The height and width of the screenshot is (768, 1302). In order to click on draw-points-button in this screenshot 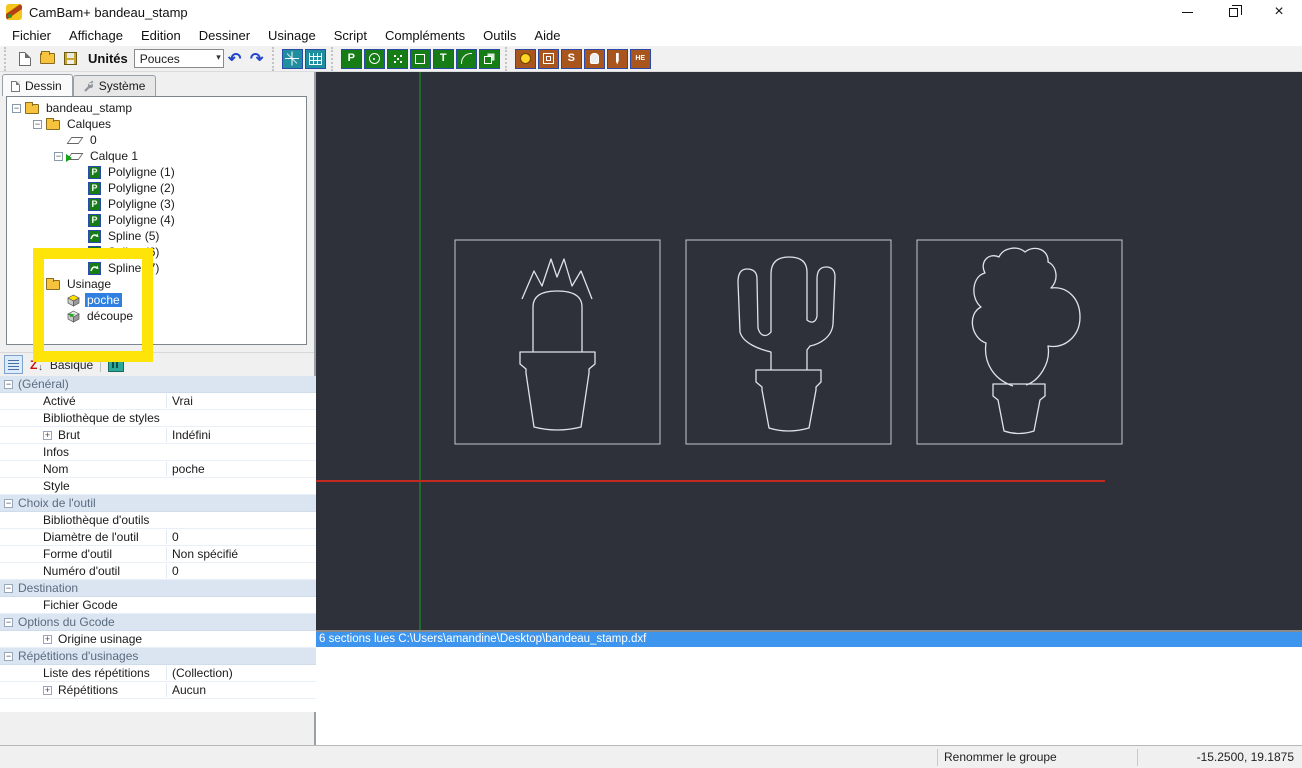, I will do `click(397, 58)`.